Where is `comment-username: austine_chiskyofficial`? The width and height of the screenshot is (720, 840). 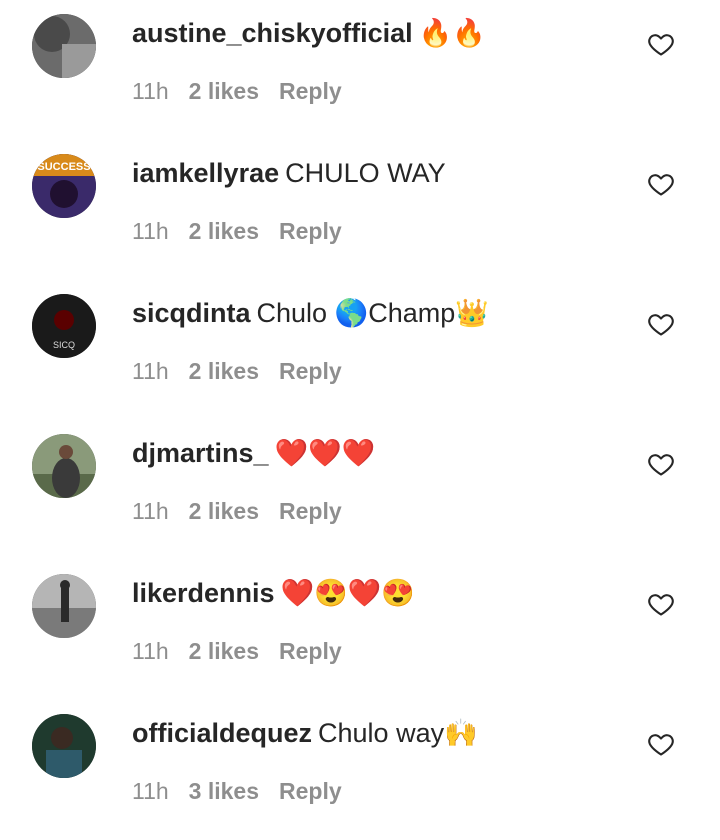 comment-username: austine_chiskyofficial is located at coordinates (272, 33).